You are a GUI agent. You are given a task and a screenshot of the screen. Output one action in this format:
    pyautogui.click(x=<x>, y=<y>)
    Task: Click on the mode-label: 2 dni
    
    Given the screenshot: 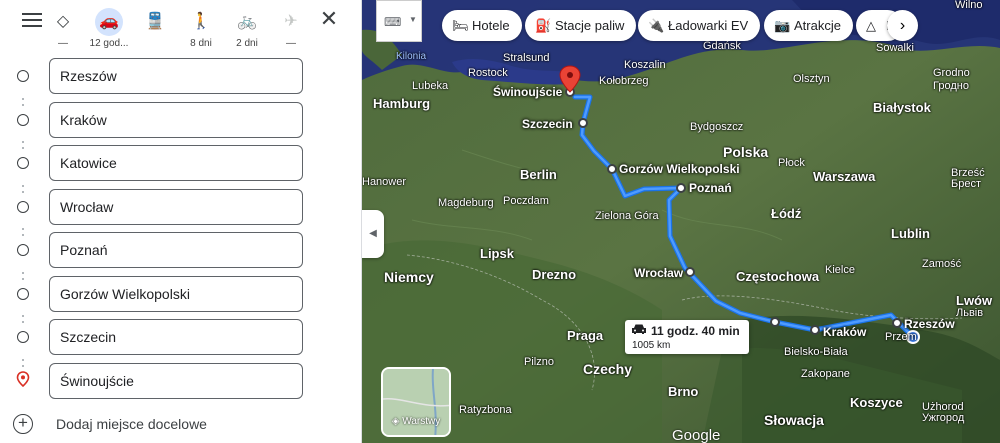 What is the action you would take?
    pyautogui.click(x=247, y=43)
    